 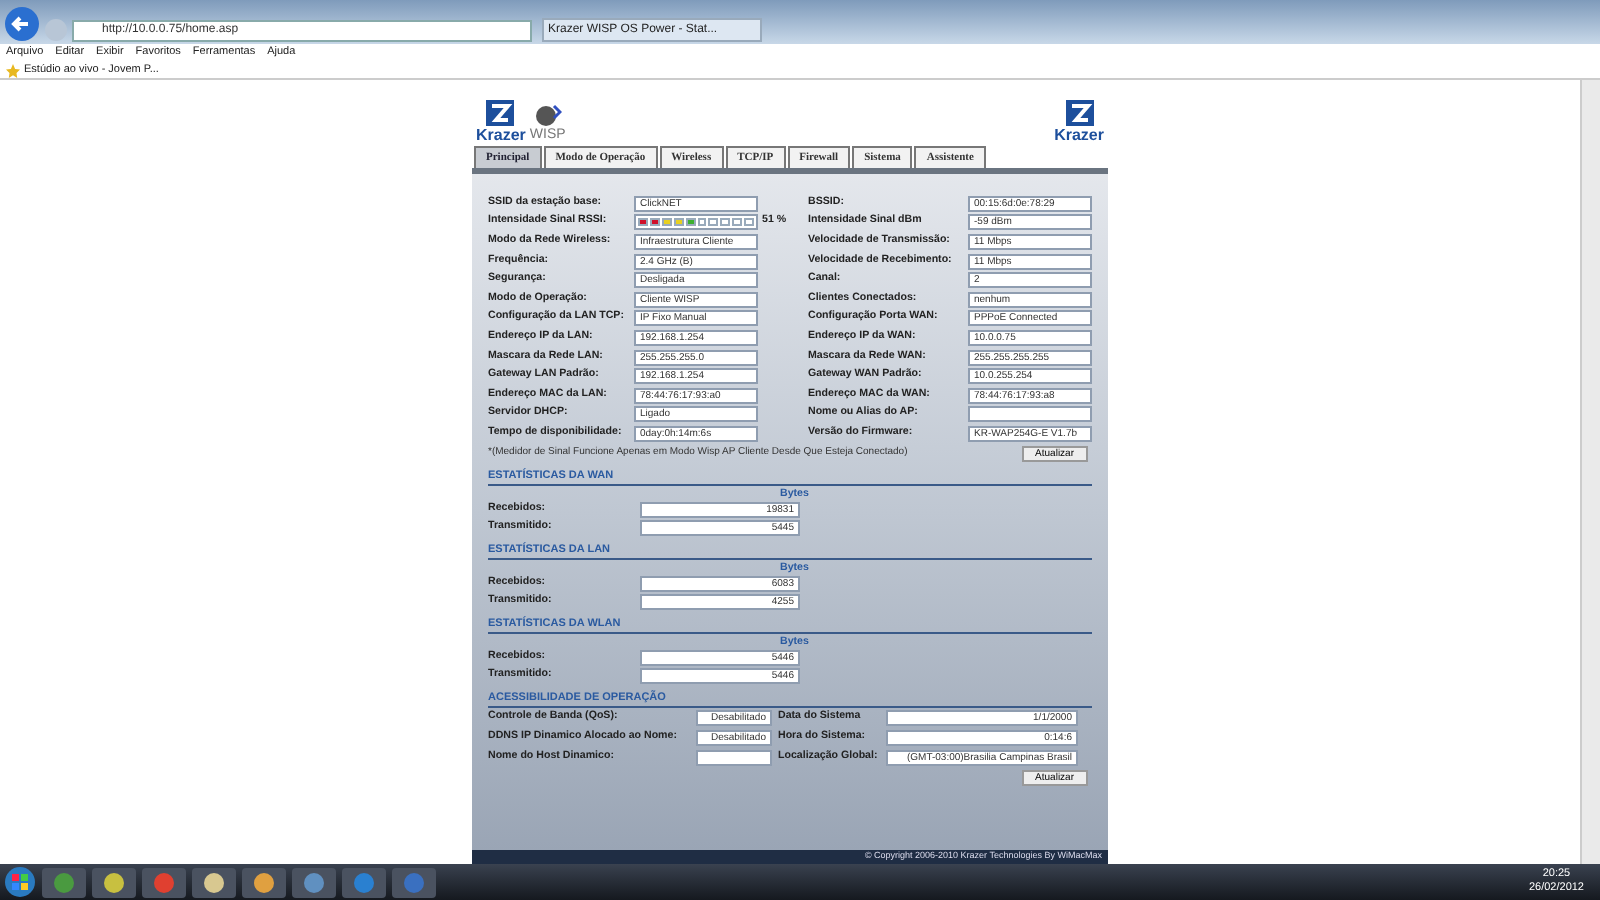 I want to click on star-icon, so click(x=13, y=70).